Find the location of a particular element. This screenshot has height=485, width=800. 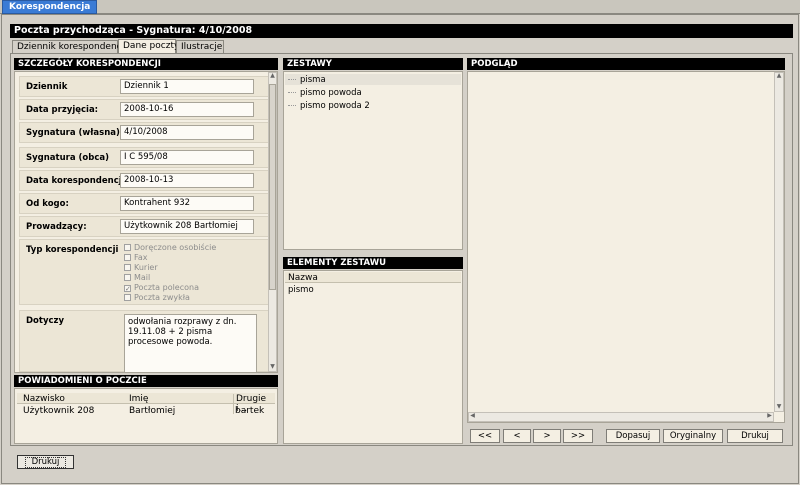

checkbox-box-checked: ✓ is located at coordinates (127, 289).